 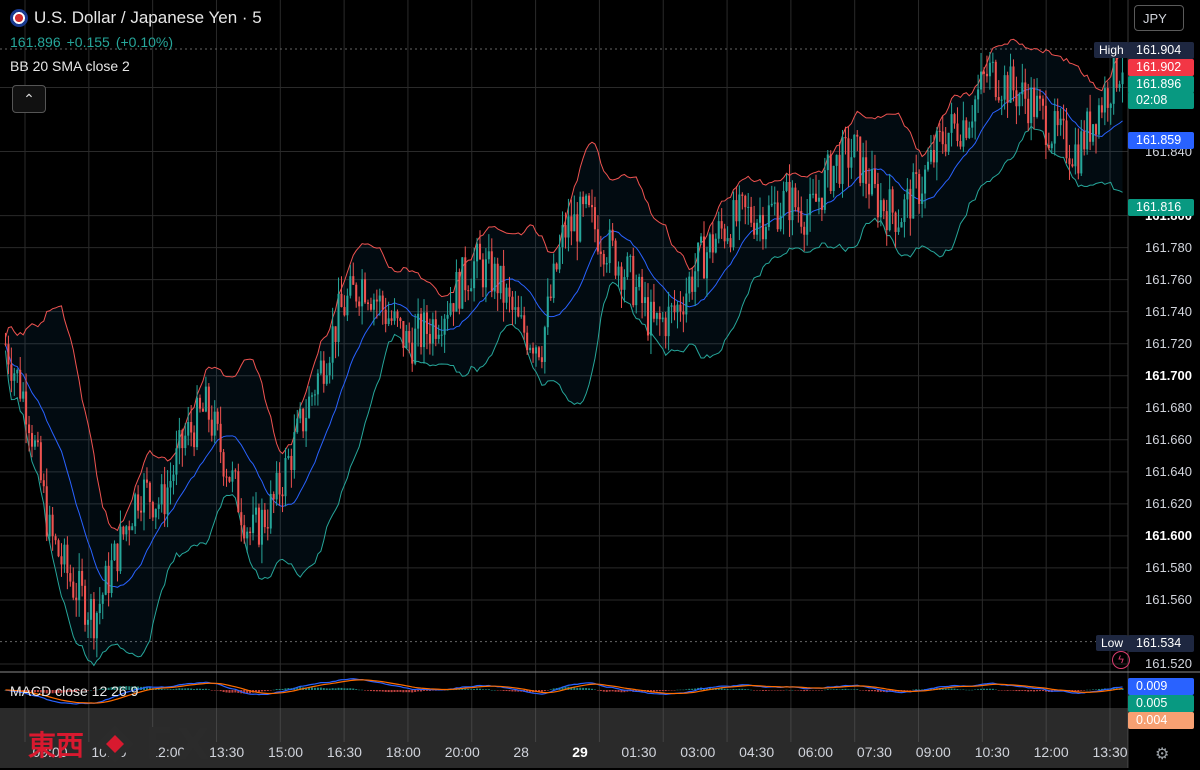 I want to click on macd-legend: MACD close 12 26 9, so click(x=74, y=691).